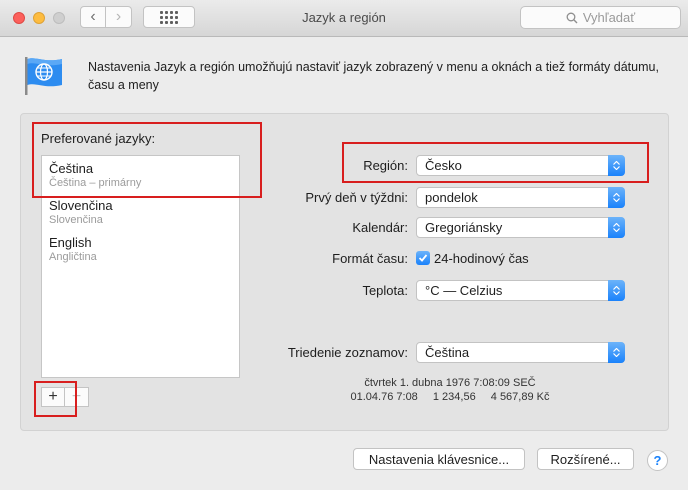 This screenshot has width=688, height=490. I want to click on time-format-checkbox, so click(423, 258).